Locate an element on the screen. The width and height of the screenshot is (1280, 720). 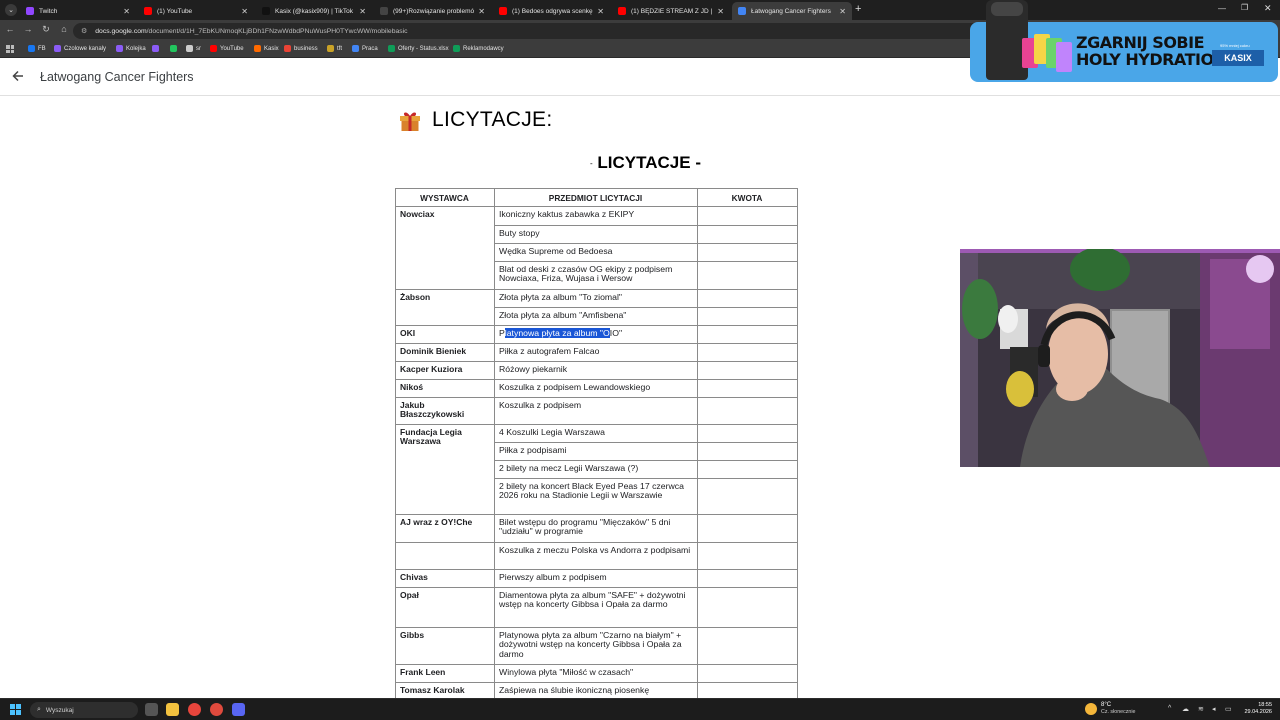
browser-tab: (1) Bedoes odgrywa scenkę z ci... ✕ is located at coordinates (551, 11).